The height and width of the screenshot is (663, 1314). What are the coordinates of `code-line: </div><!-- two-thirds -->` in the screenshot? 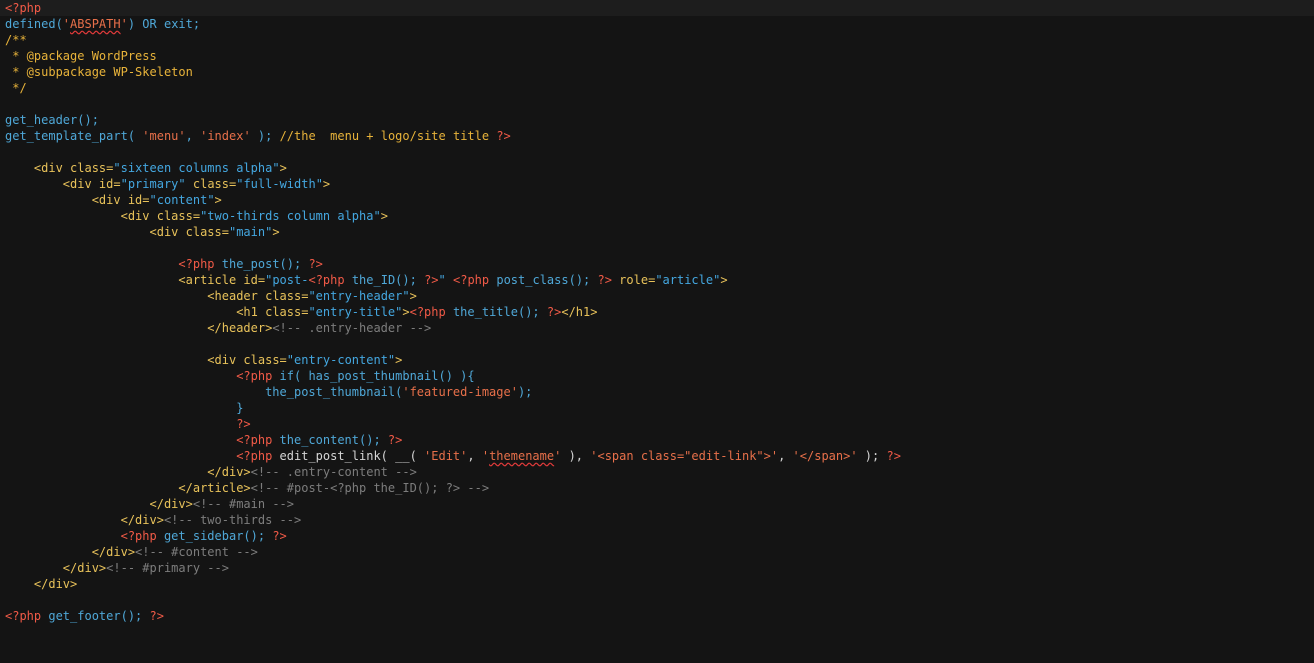 It's located at (453, 520).